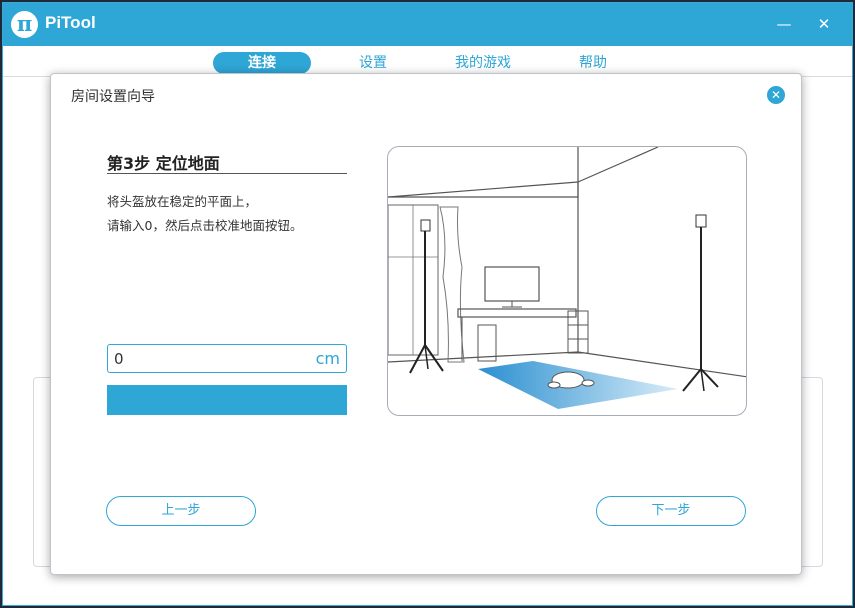 This screenshot has height=608, width=855. Describe the element at coordinates (671, 511) in the screenshot. I see `next-step-button: 下一步` at that location.